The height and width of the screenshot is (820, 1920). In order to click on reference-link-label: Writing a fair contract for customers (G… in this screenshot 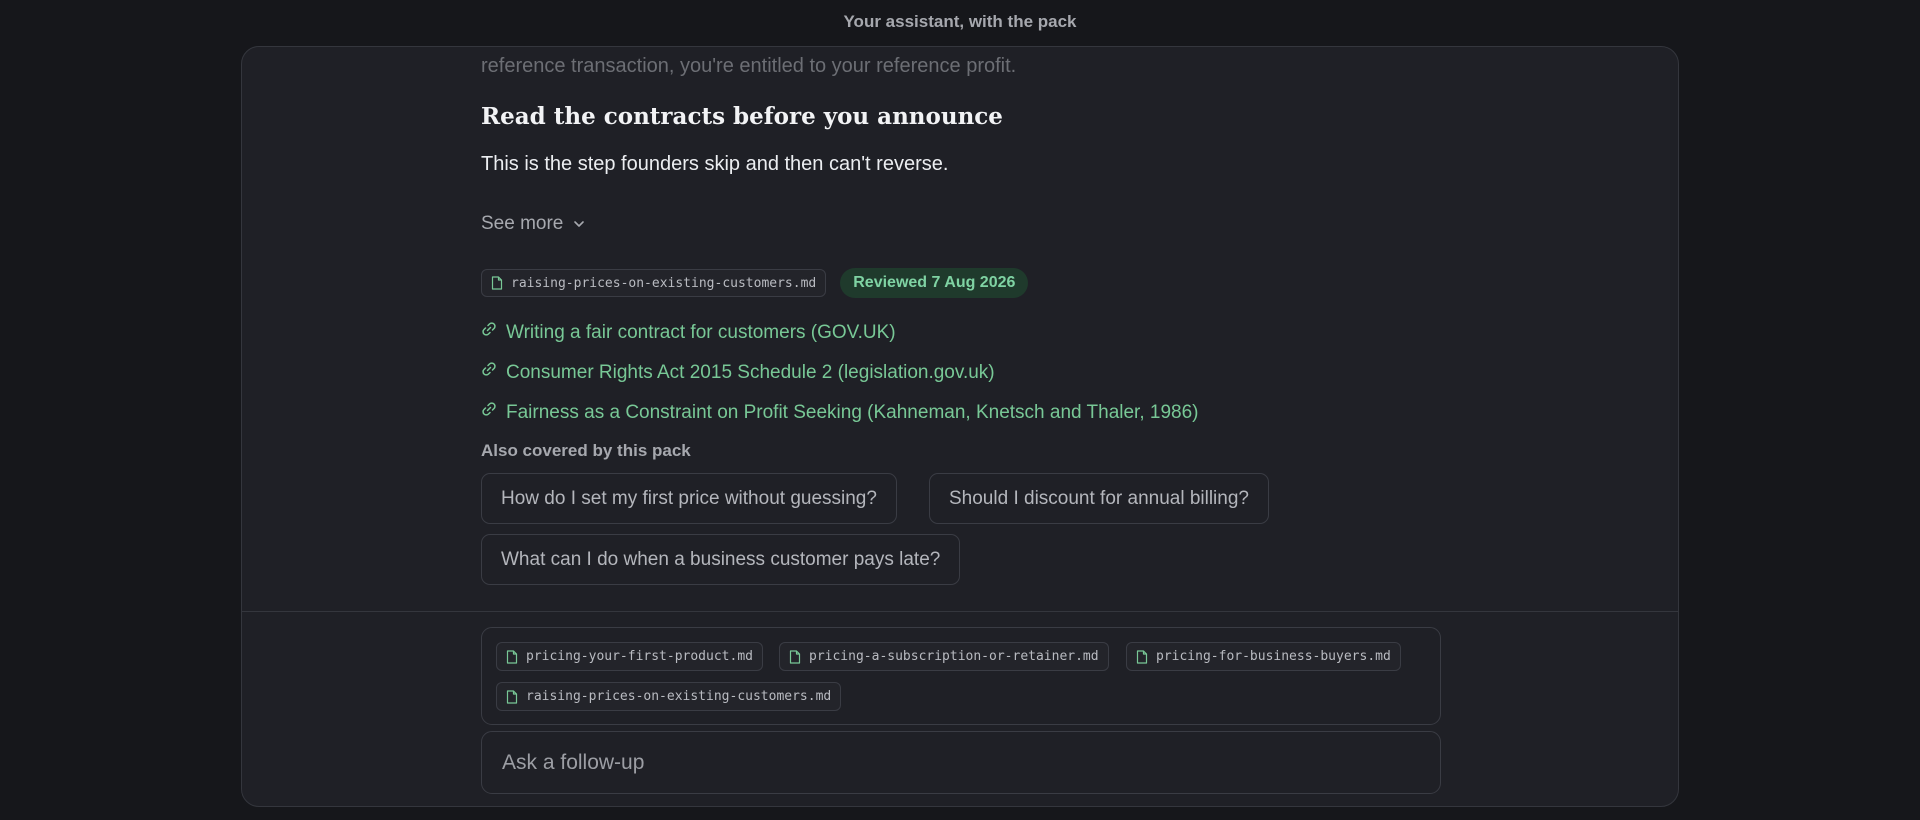, I will do `click(701, 332)`.